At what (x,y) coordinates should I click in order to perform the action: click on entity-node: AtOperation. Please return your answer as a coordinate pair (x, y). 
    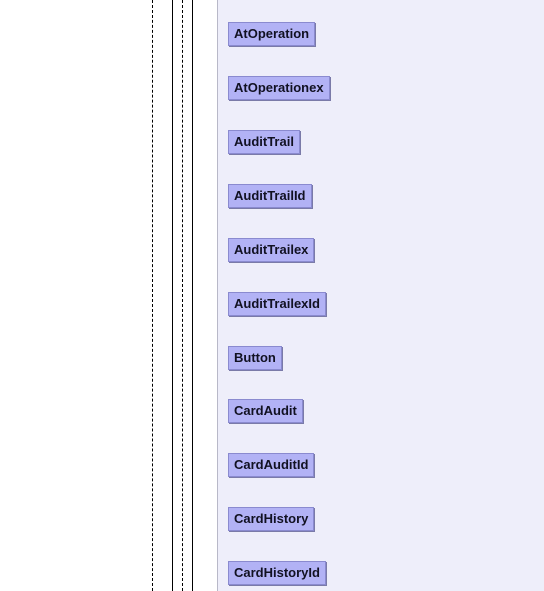
    Looking at the image, I should click on (272, 34).